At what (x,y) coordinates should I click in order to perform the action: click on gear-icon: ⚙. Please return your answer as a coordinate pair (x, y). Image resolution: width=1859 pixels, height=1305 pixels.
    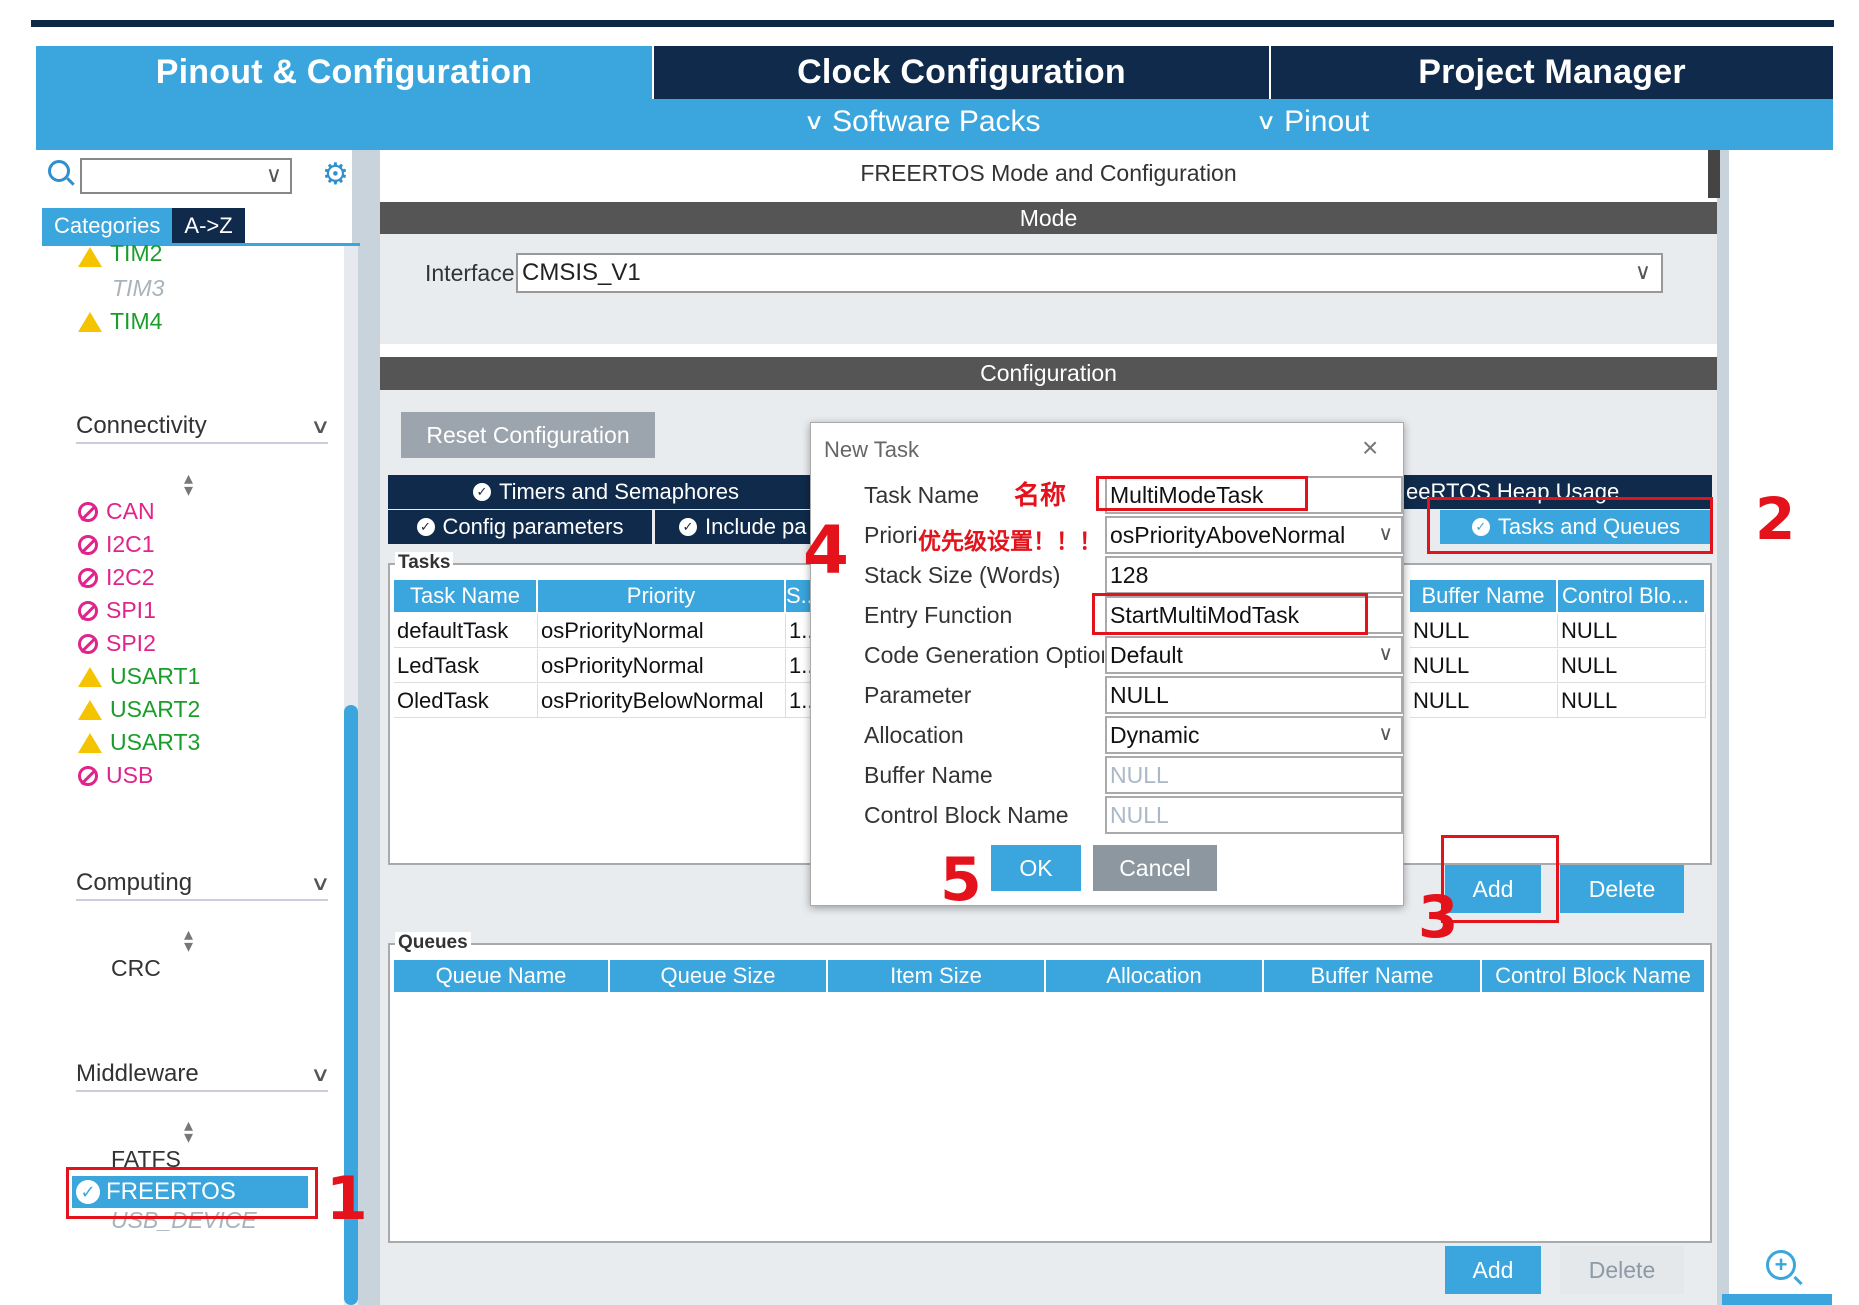
    Looking at the image, I should click on (335, 175).